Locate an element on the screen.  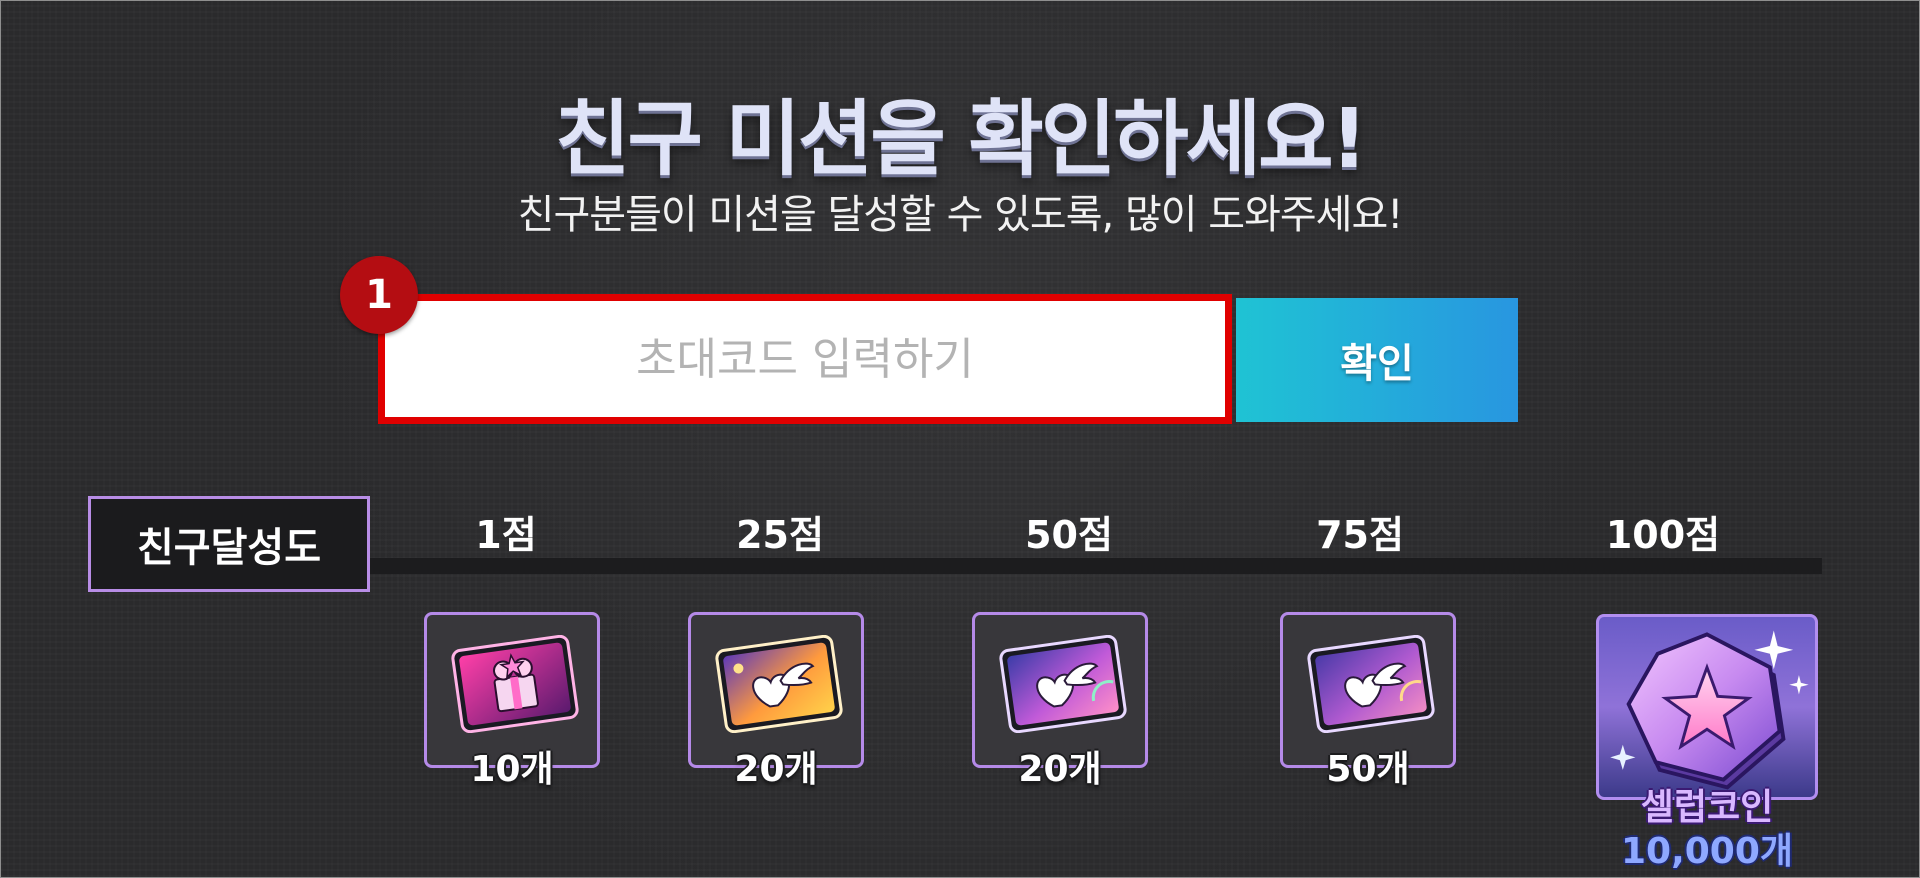
progress-track is located at coordinates (1096, 566).